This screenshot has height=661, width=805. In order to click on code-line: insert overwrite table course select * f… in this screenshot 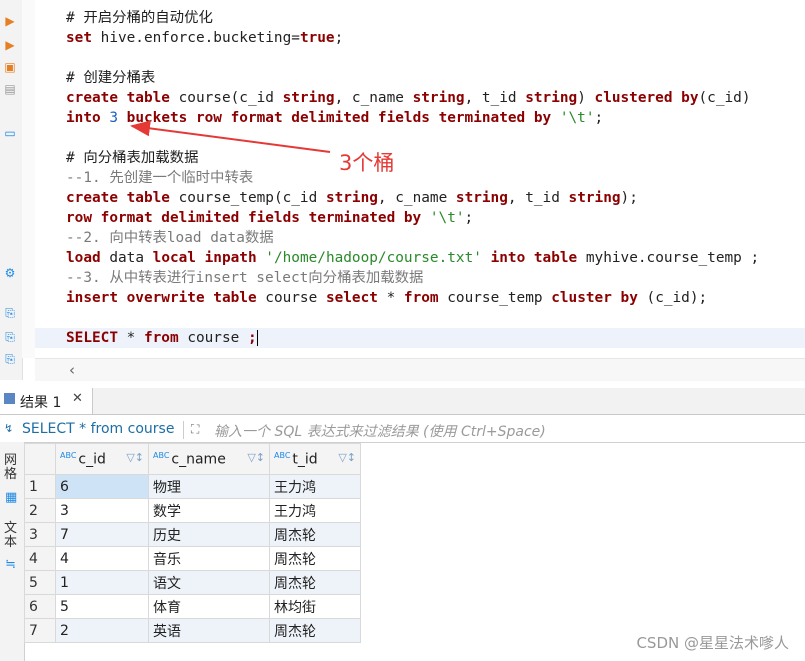, I will do `click(420, 298)`.